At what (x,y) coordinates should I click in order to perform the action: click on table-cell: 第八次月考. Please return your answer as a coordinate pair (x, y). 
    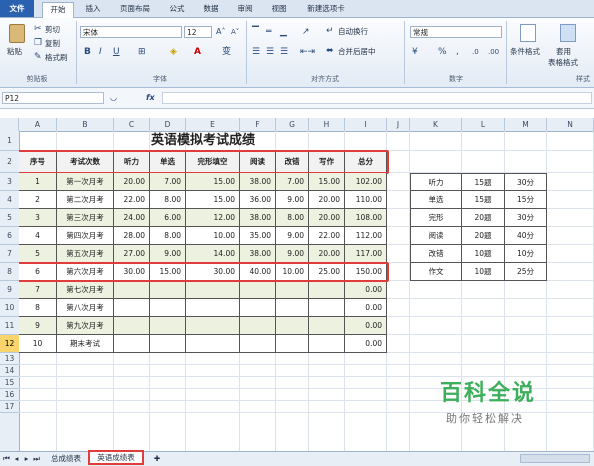
    Looking at the image, I should click on (85, 308).